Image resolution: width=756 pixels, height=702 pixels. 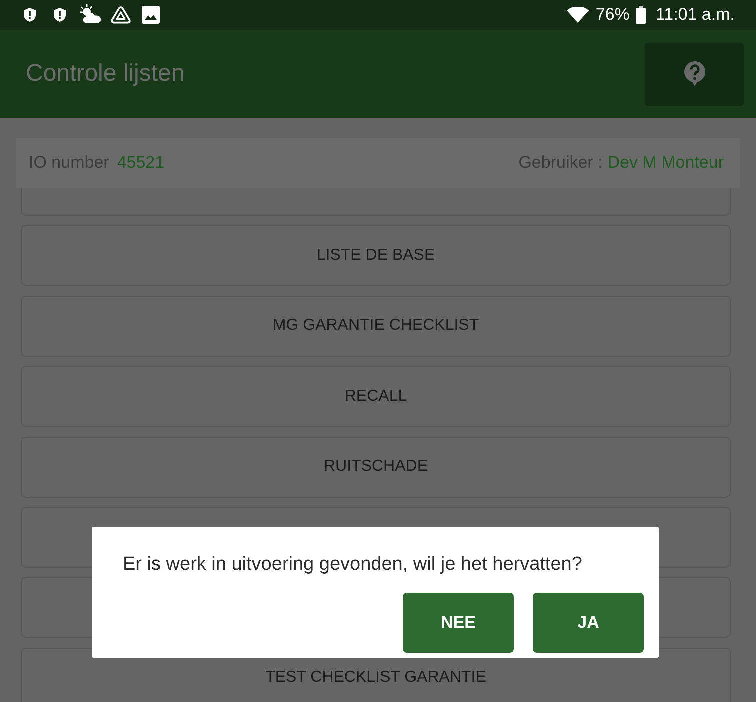 What do you see at coordinates (376, 326) in the screenshot?
I see `checklist-button: MG GARANTIE CHECKLIST` at bounding box center [376, 326].